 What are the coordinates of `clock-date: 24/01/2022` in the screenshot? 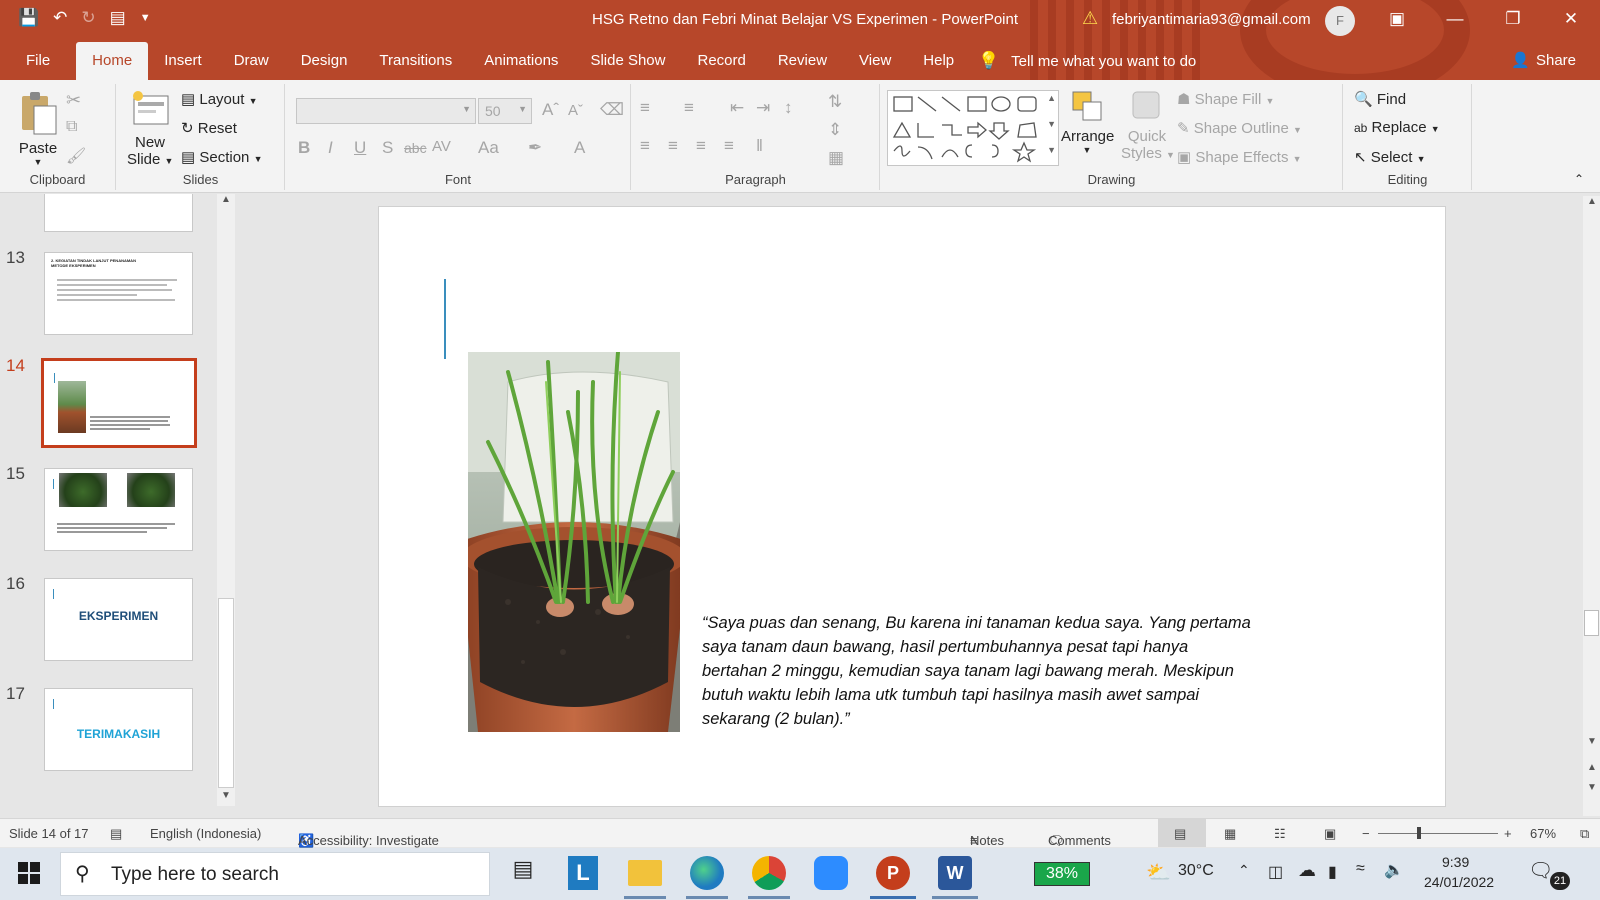 It's located at (1459, 882).